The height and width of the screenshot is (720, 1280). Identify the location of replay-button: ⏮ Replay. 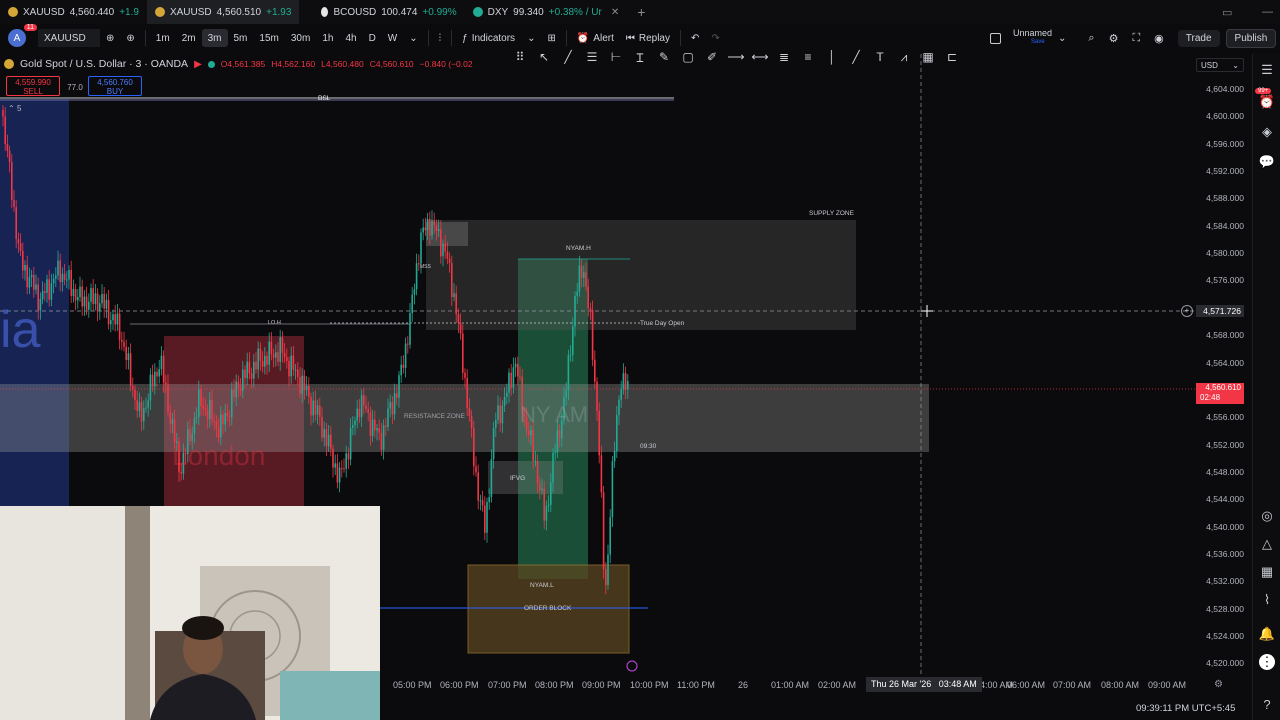
(648, 38).